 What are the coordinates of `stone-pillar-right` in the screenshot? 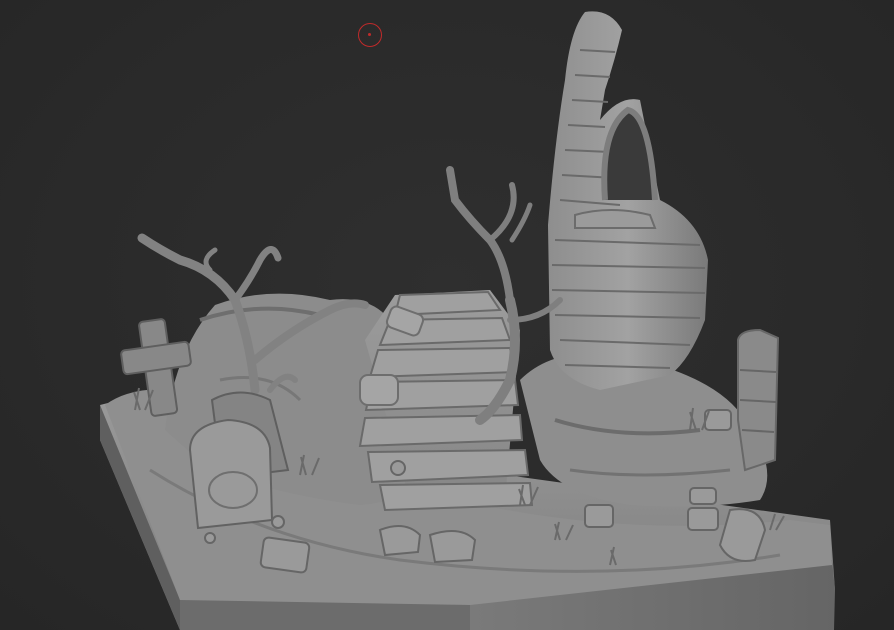 It's located at (758, 400).